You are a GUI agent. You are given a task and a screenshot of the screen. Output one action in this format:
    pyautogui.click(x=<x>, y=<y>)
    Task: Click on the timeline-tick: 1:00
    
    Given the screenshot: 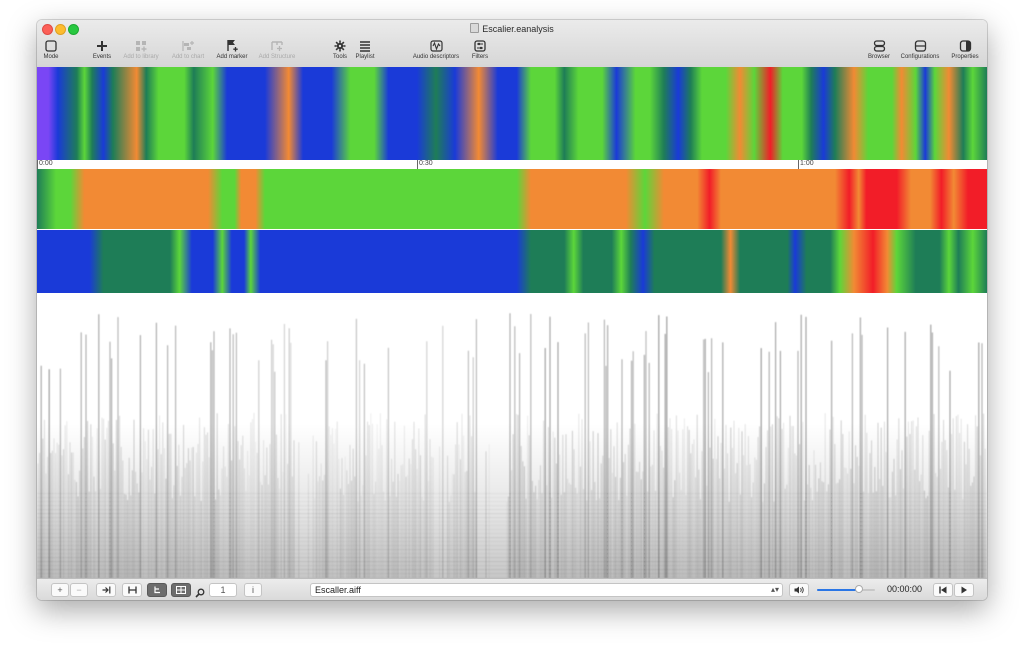 What is the action you would take?
    pyautogui.click(x=806, y=164)
    